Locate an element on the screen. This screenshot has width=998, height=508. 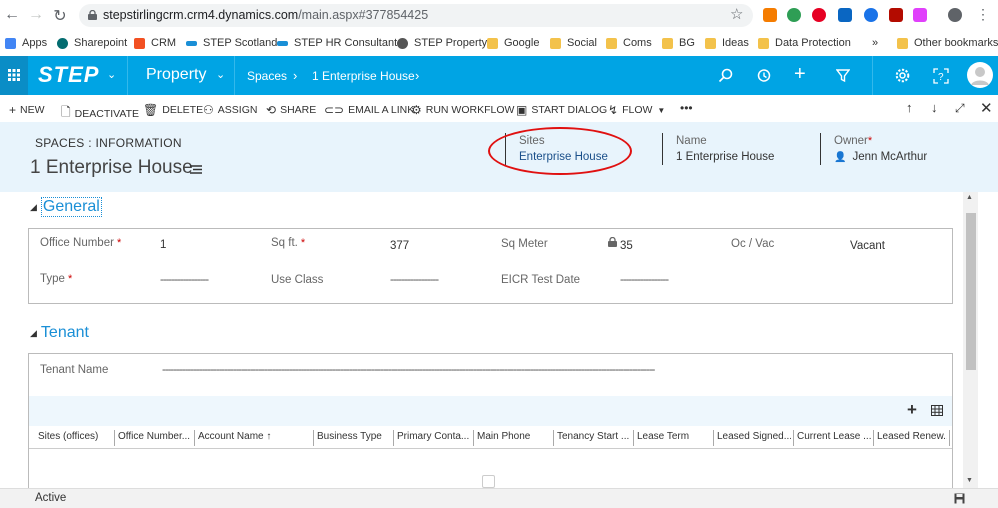
quick-create-plus-icon: + is located at coordinates (800, 74).